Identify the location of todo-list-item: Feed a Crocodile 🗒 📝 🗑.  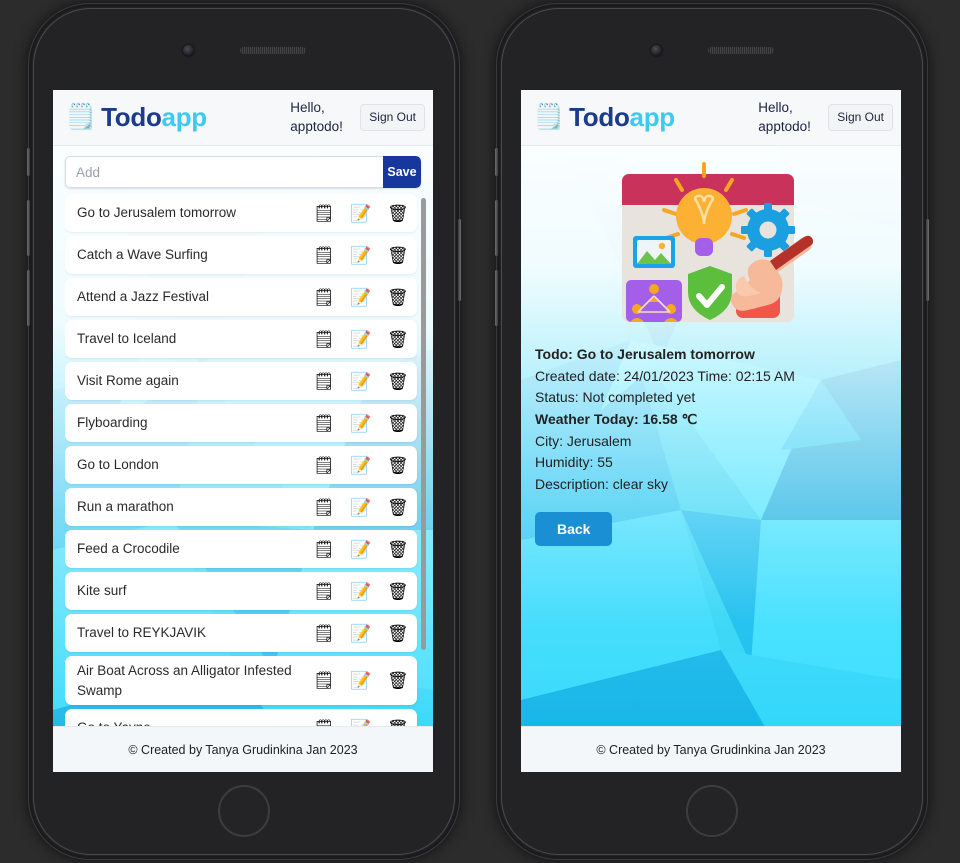
(241, 549).